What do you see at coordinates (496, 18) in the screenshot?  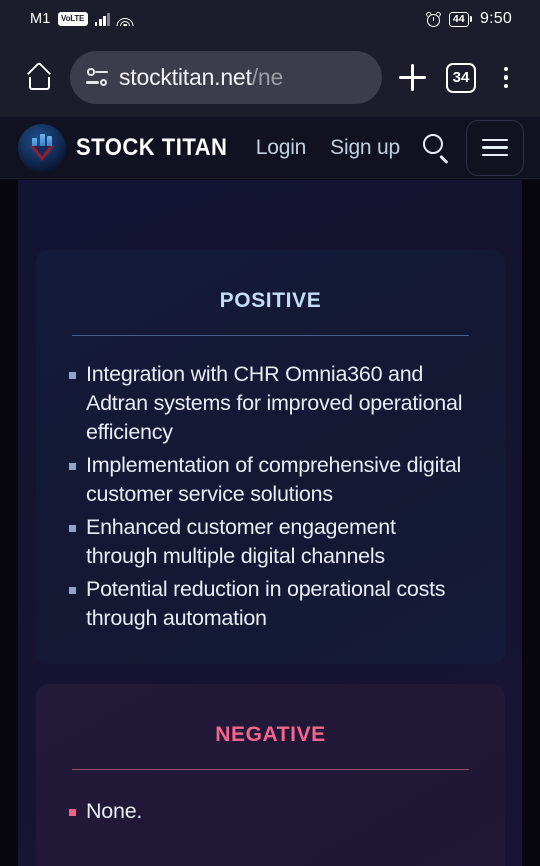 I see `clock-label: 9:50` at bounding box center [496, 18].